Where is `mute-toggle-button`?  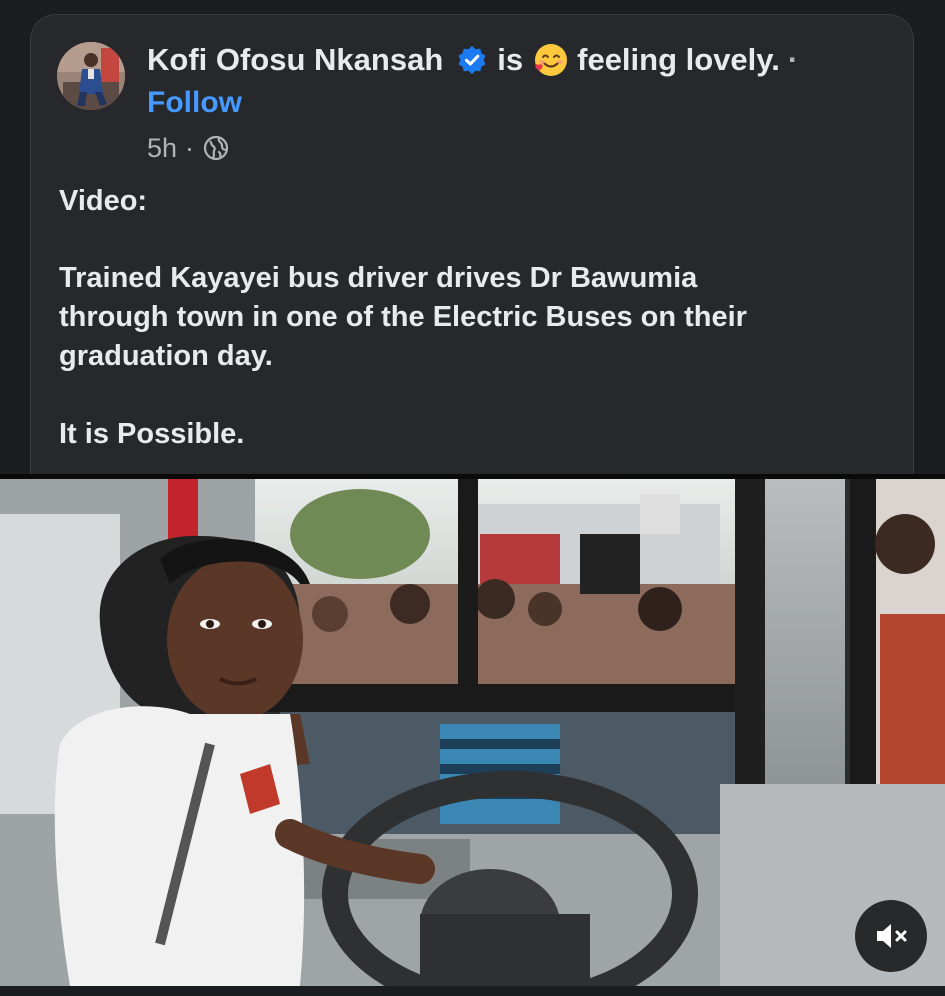
mute-toggle-button is located at coordinates (891, 936).